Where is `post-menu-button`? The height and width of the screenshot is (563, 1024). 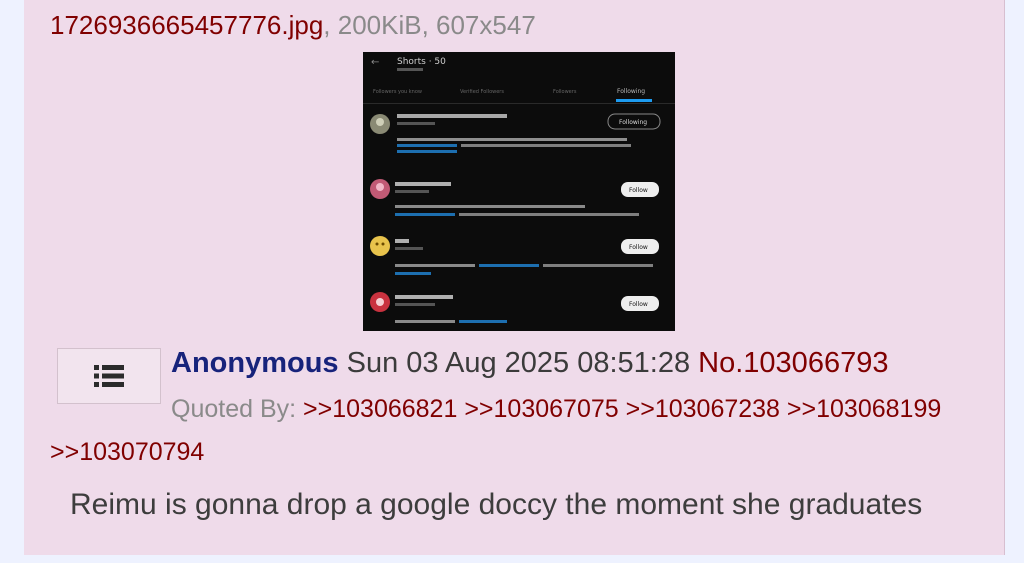 post-menu-button is located at coordinates (109, 376).